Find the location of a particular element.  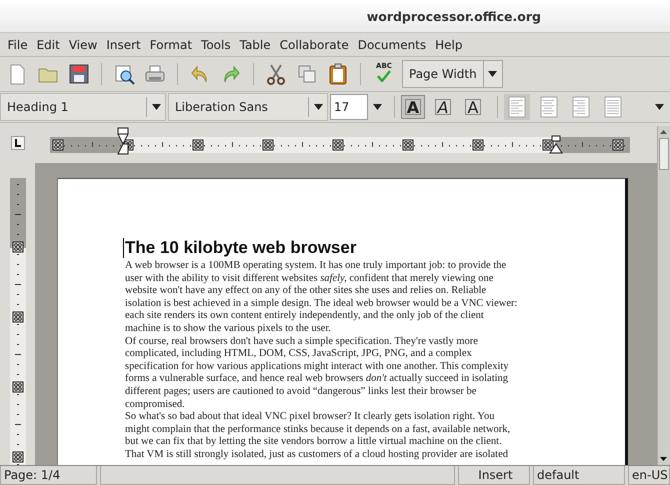

align-justify-button is located at coordinates (613, 107).